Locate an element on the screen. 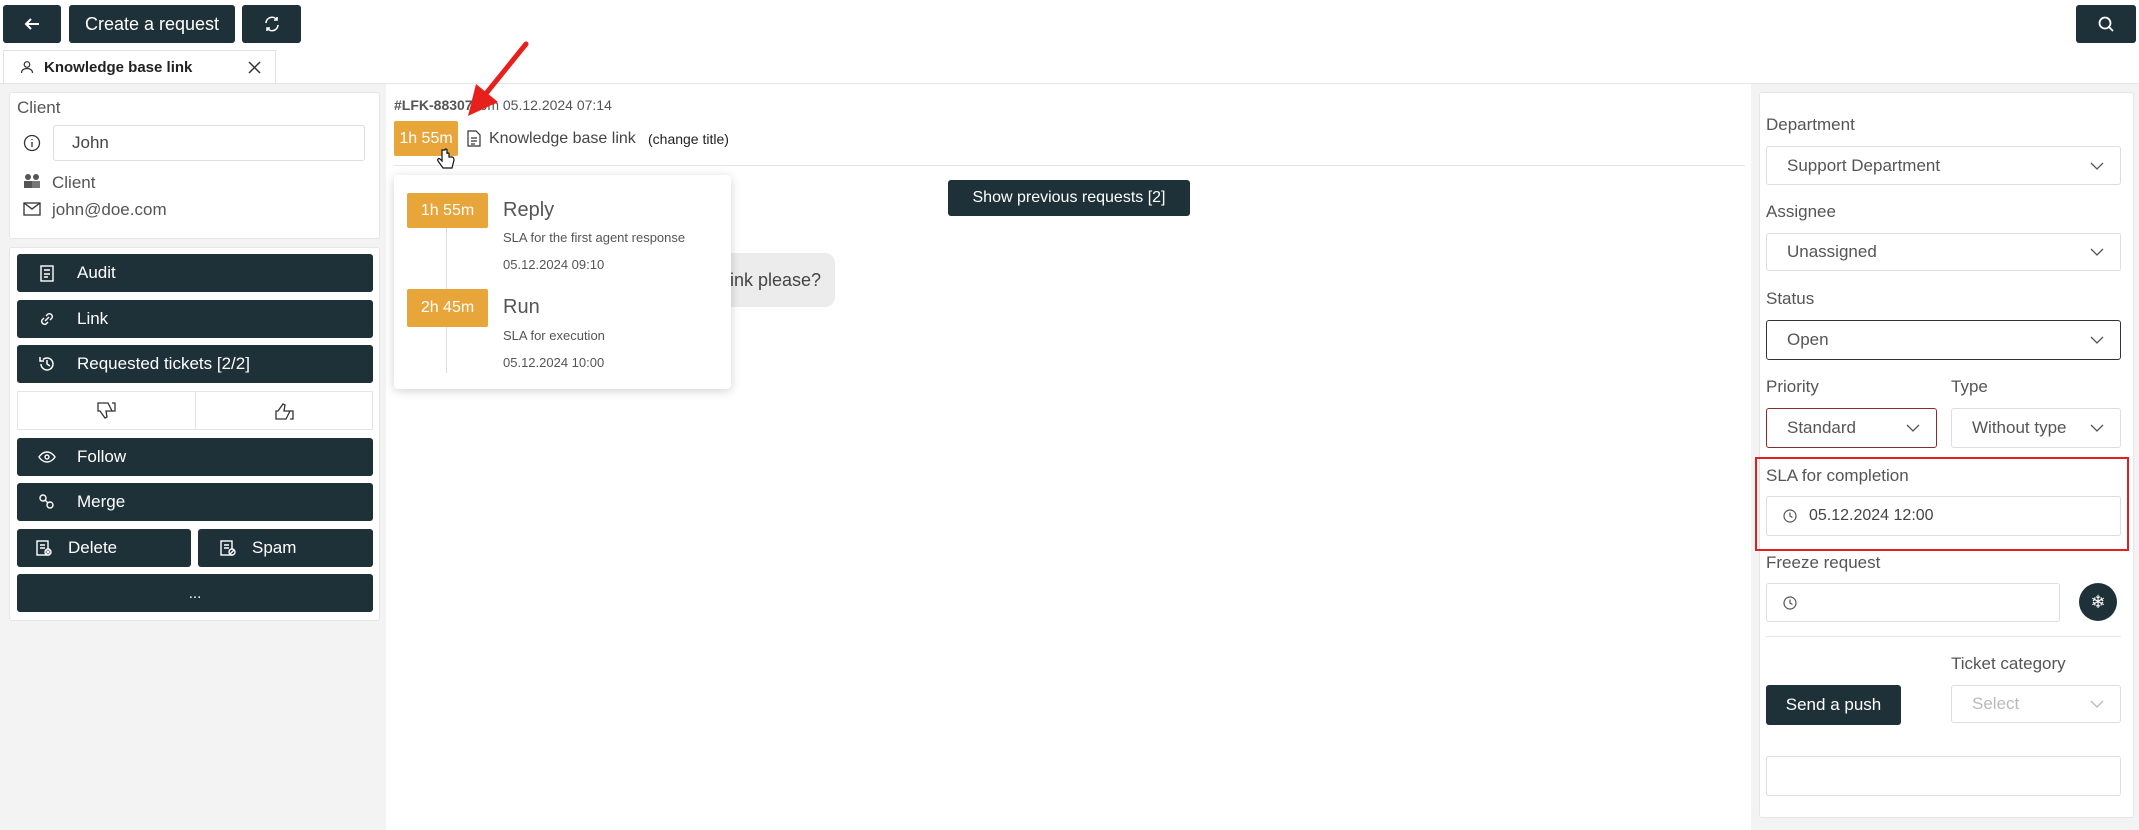 Image resolution: width=2139 pixels, height=830 pixels. delete-button: Delete is located at coordinates (104, 548).